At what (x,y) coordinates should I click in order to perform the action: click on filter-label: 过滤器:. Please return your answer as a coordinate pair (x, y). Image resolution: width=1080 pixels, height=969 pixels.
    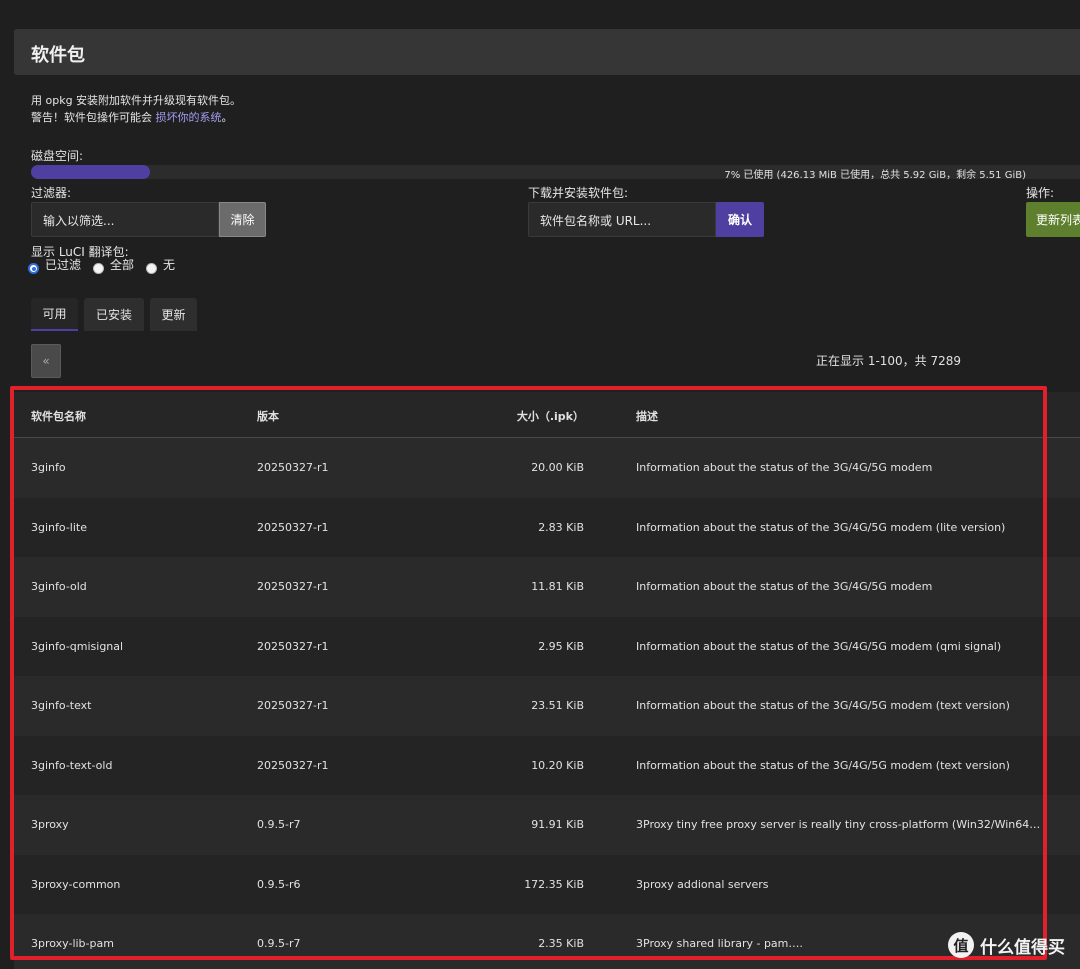
    Looking at the image, I should click on (51, 193).